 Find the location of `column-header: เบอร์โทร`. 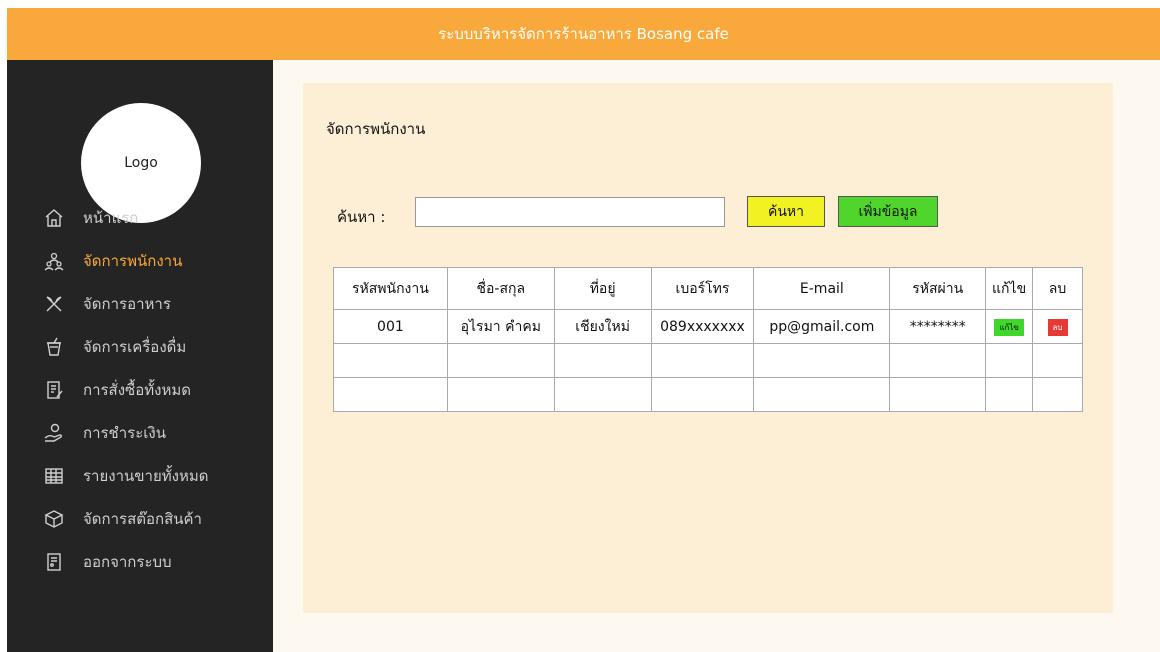

column-header: เบอร์โทร is located at coordinates (702, 288).